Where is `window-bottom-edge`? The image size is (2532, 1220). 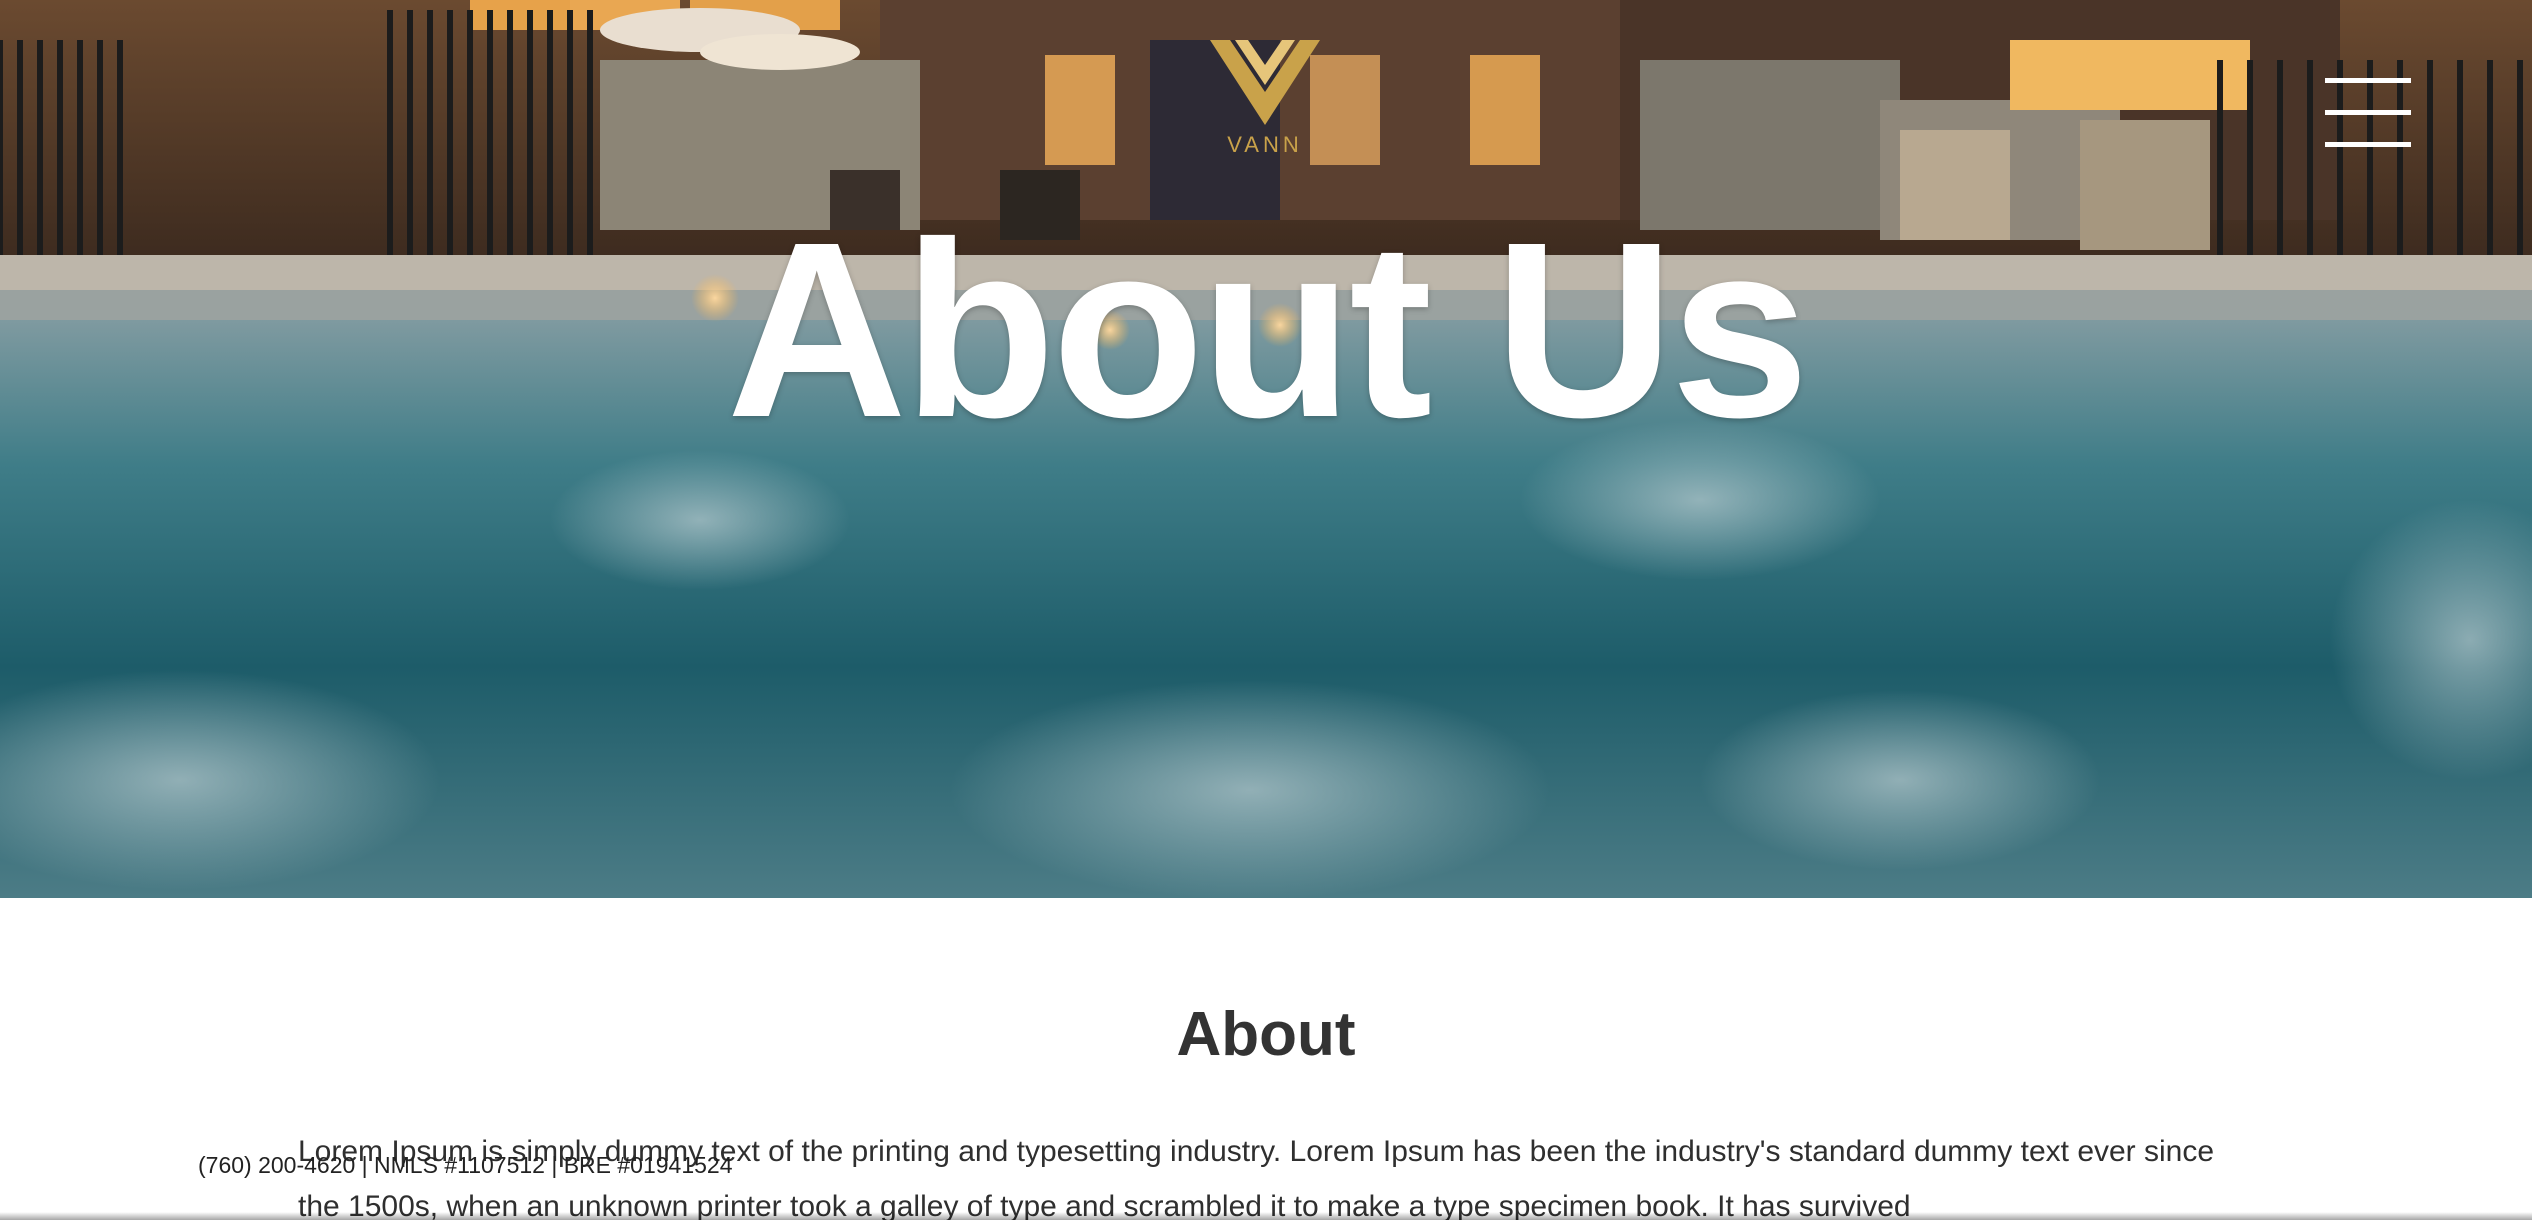
window-bottom-edge is located at coordinates (1266, 1216).